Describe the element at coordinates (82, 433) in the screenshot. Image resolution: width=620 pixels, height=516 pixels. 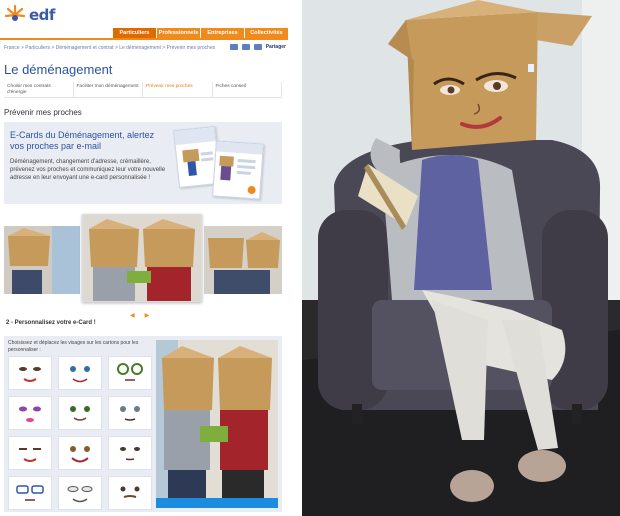
I see `face-sticker-grid` at that location.